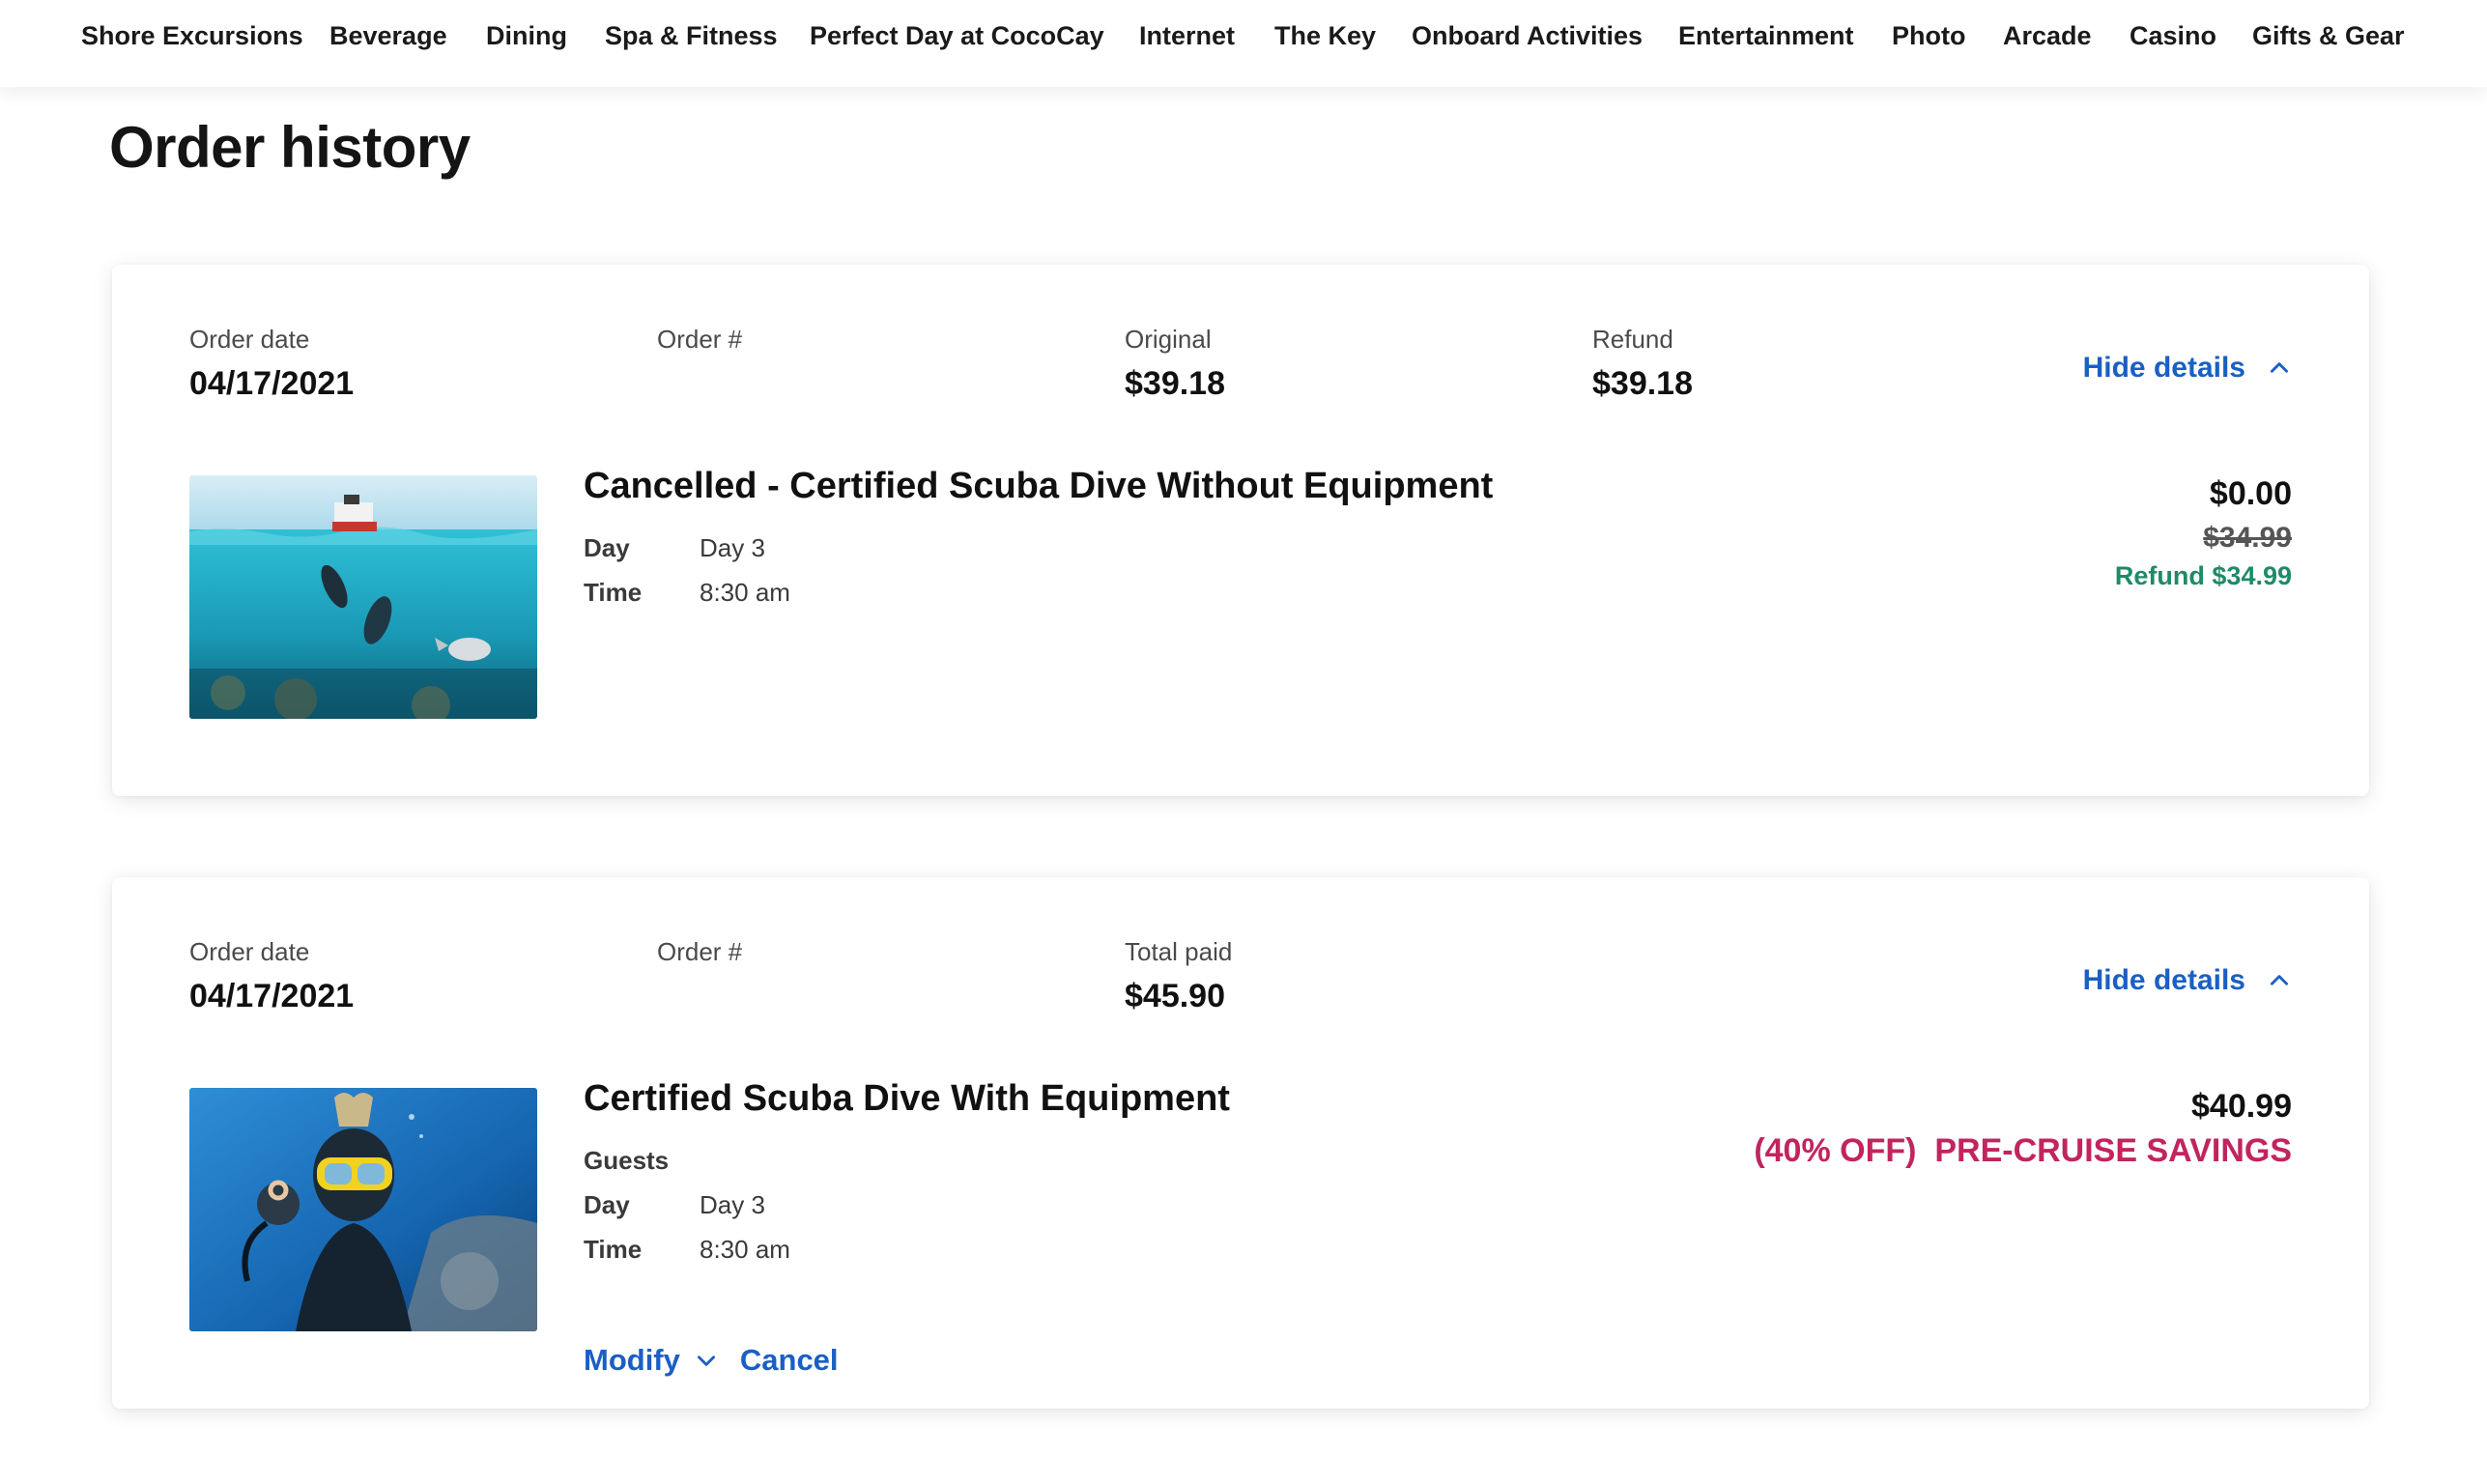 The width and height of the screenshot is (2487, 1484). Describe the element at coordinates (2250, 494) in the screenshot. I see `item-price: $0.00` at that location.